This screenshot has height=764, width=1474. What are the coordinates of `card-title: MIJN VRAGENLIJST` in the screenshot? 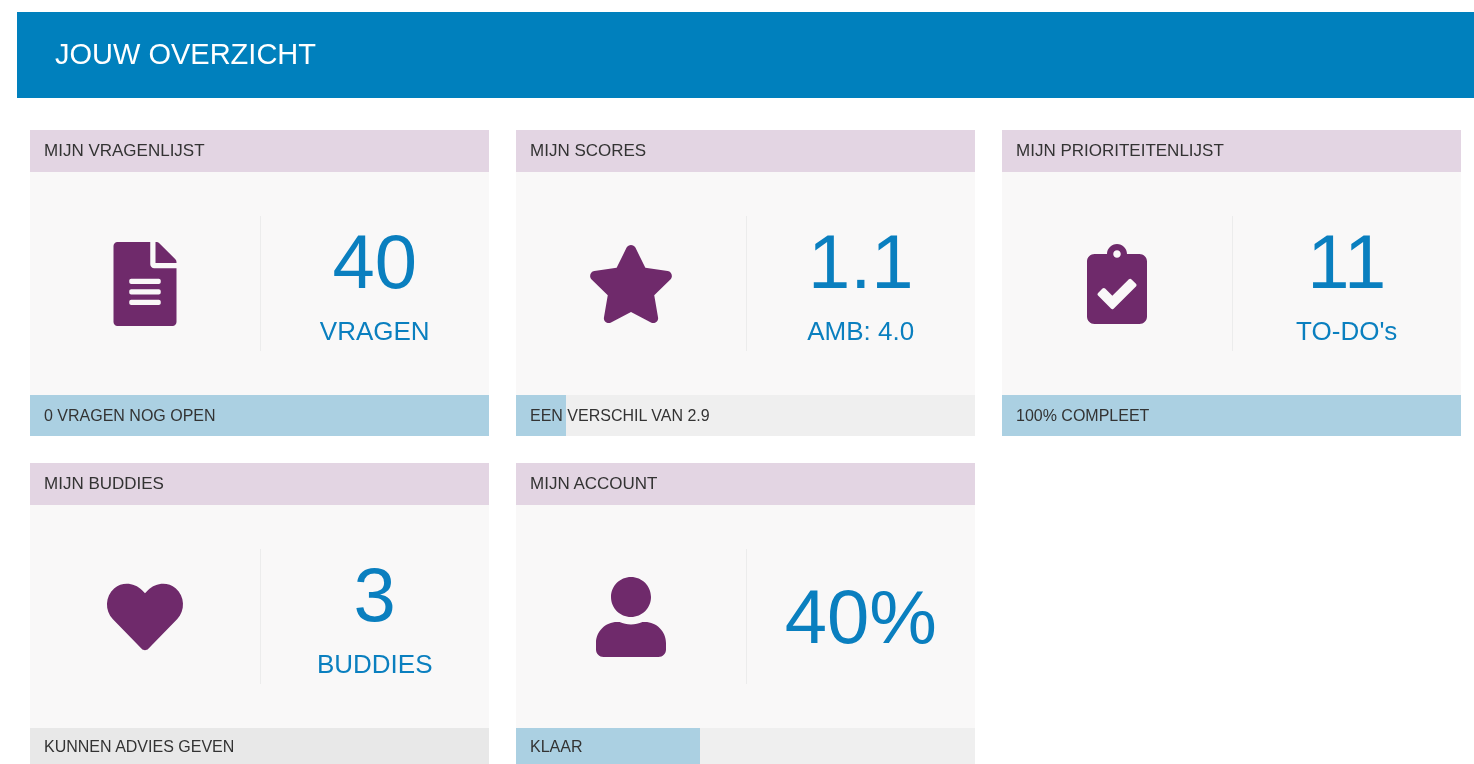 It's located at (259, 151).